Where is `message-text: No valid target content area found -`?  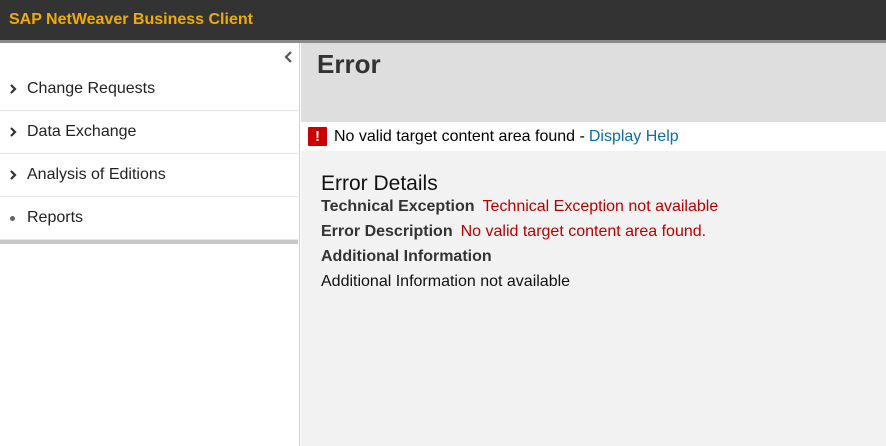 message-text: No valid target content area found - is located at coordinates (459, 136).